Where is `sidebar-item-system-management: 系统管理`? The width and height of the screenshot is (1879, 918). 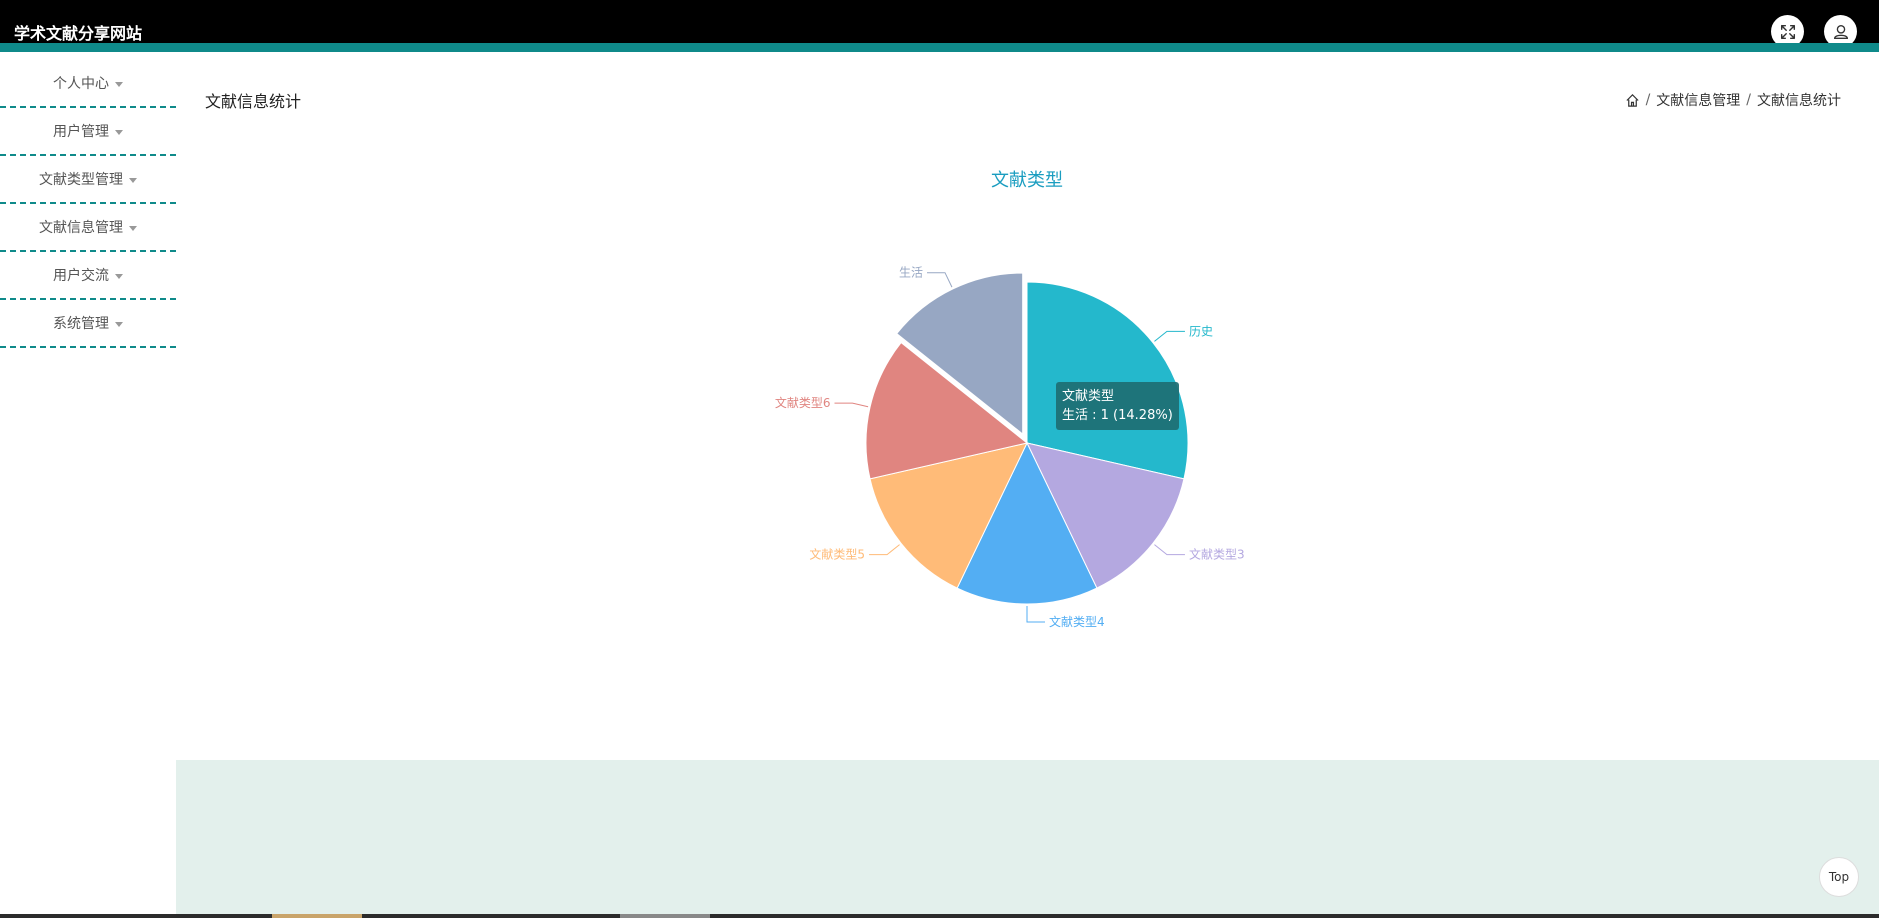 sidebar-item-system-management: 系统管理 is located at coordinates (88, 324).